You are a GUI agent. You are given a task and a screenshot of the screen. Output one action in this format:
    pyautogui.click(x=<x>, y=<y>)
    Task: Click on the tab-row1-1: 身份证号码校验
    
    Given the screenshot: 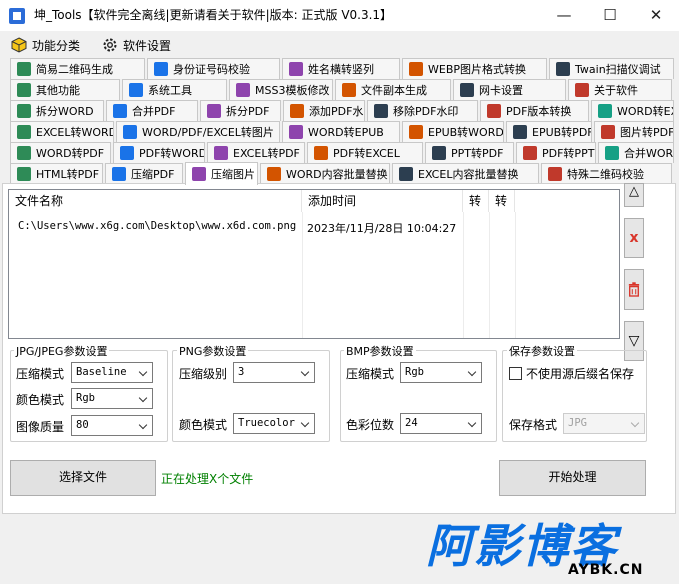 What is the action you would take?
    pyautogui.click(x=213, y=68)
    